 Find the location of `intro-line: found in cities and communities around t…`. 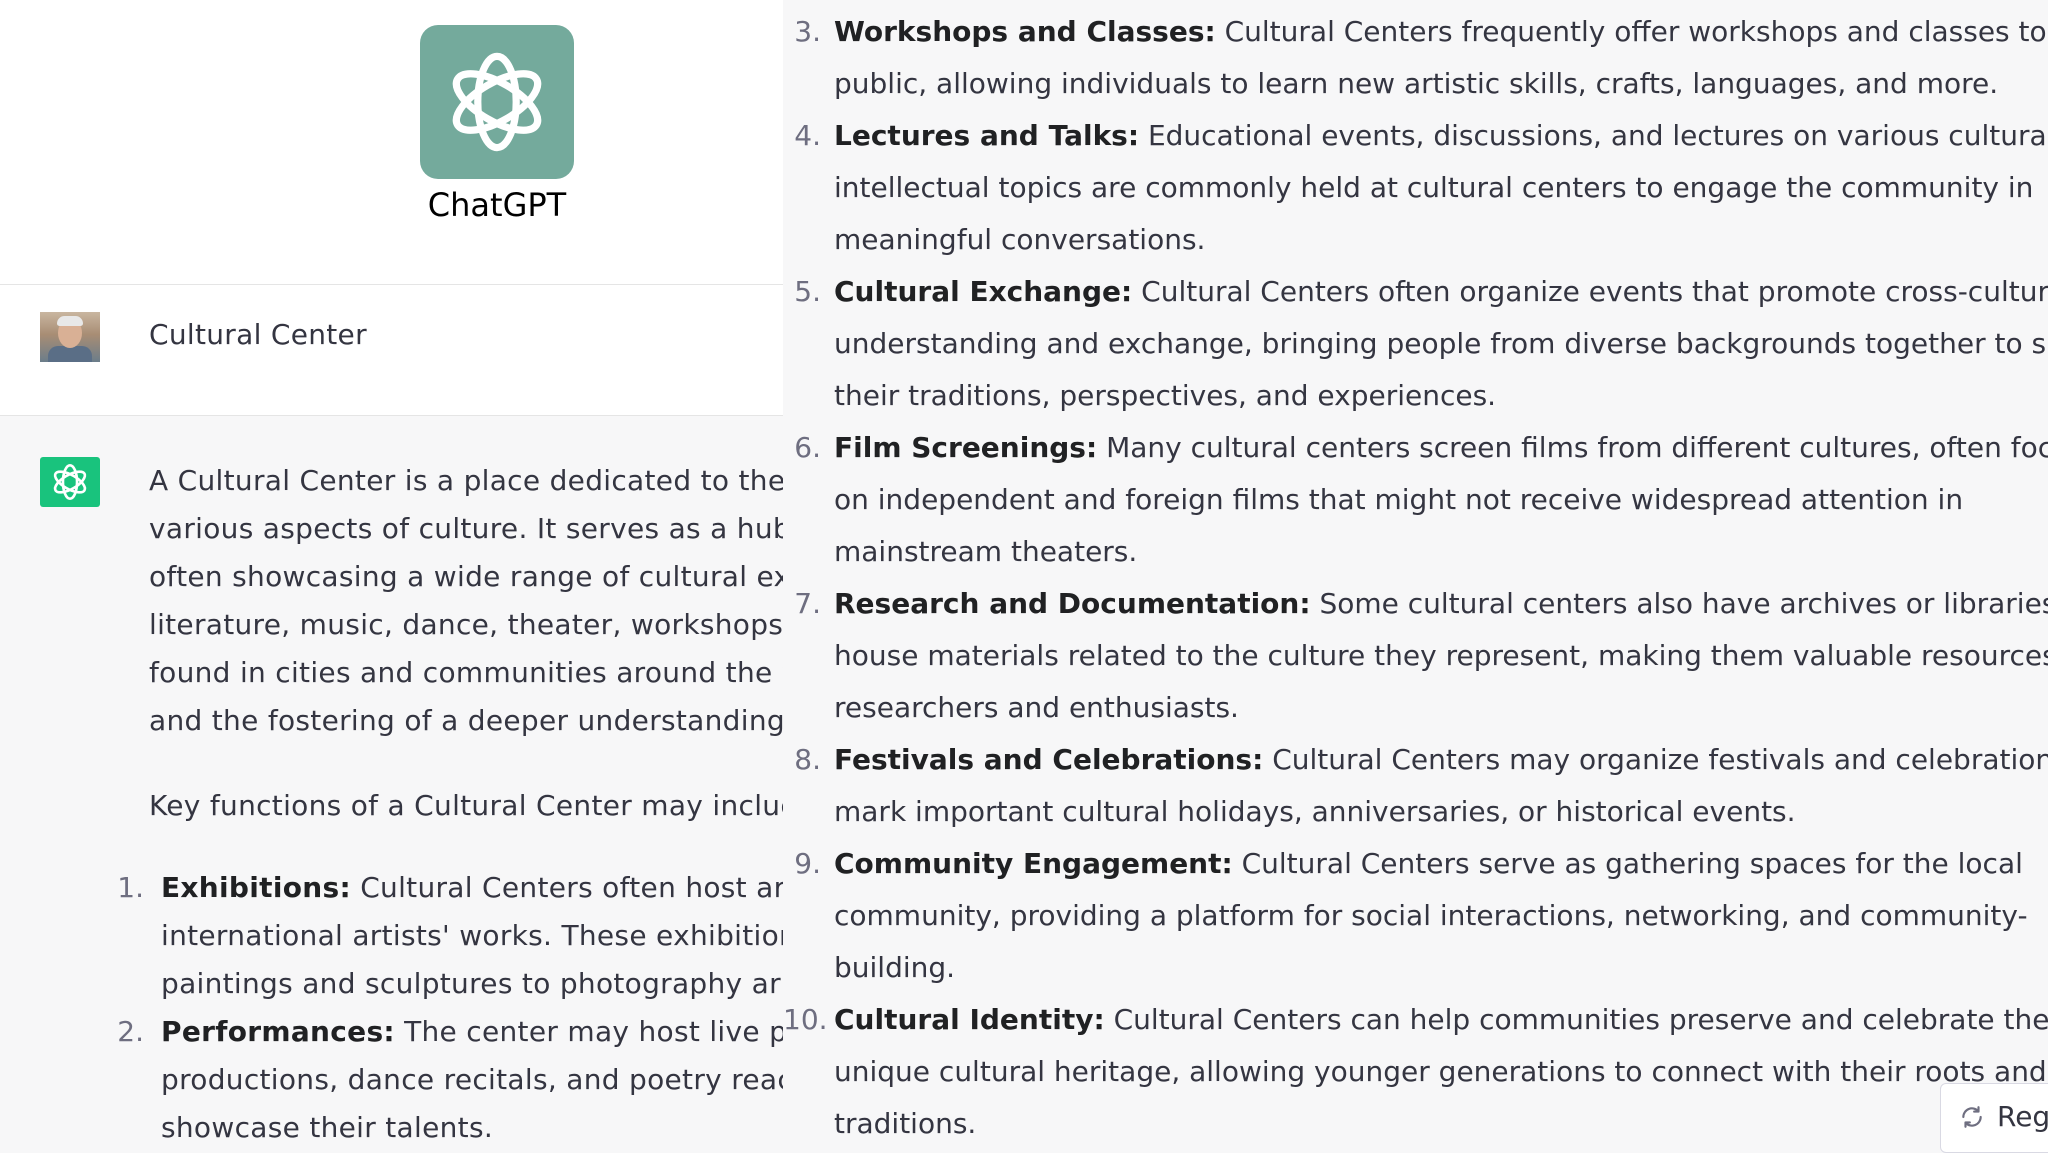

intro-line: found in cities and communities around t… is located at coordinates (466, 672).